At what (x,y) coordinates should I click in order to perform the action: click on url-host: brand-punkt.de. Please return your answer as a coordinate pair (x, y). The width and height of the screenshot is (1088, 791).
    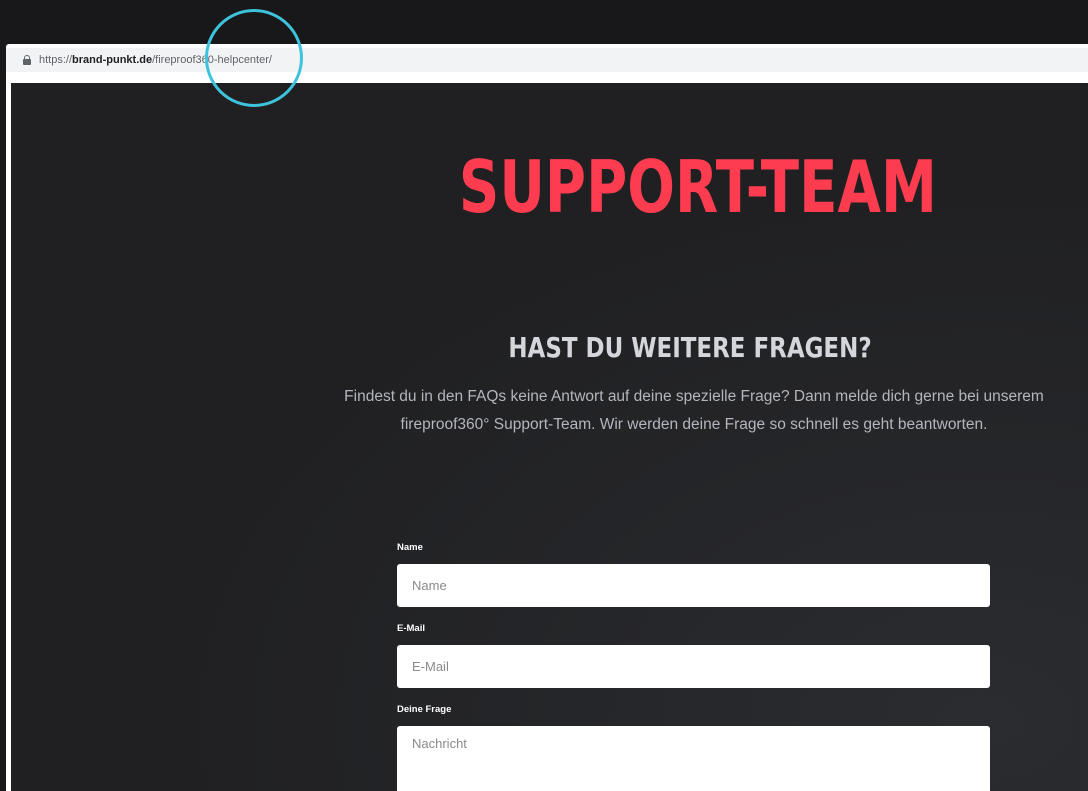
    Looking at the image, I should click on (112, 60).